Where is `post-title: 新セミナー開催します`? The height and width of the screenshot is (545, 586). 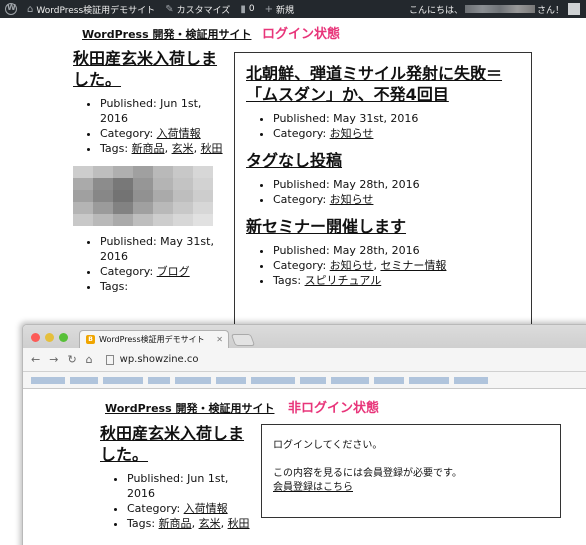
post-title: 新セミナー開催します is located at coordinates (383, 226).